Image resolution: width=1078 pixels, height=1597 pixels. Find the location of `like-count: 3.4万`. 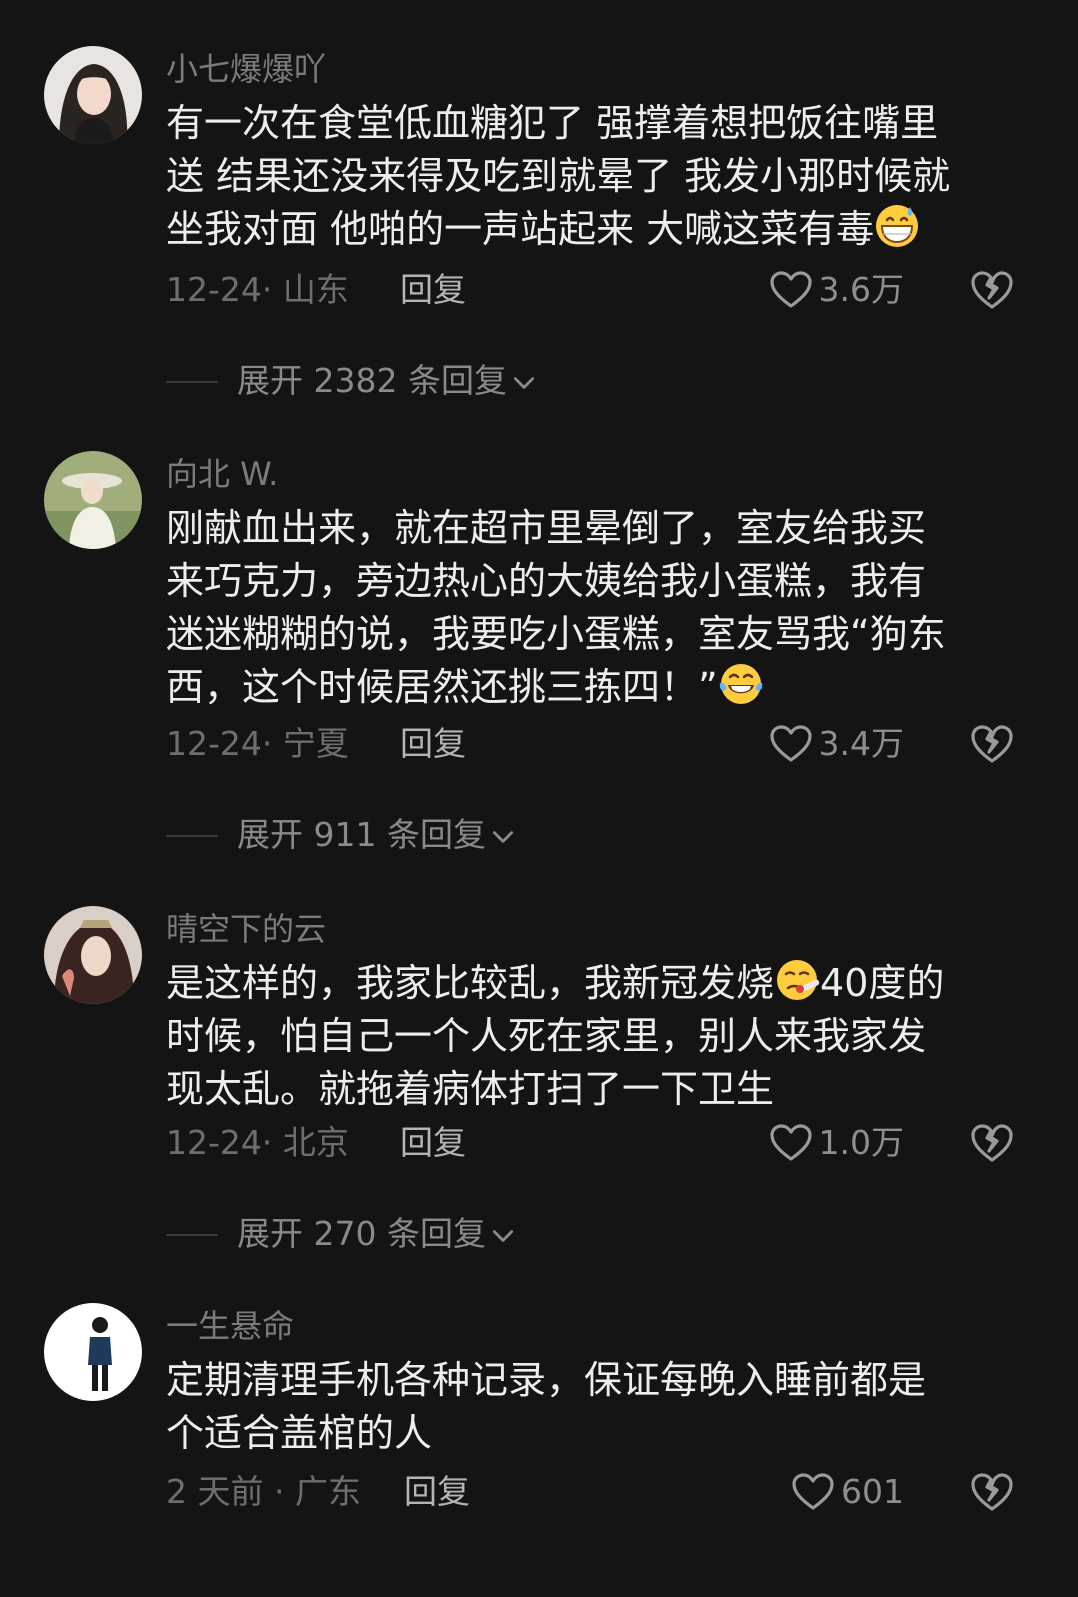

like-count: 3.4万 is located at coordinates (861, 743).